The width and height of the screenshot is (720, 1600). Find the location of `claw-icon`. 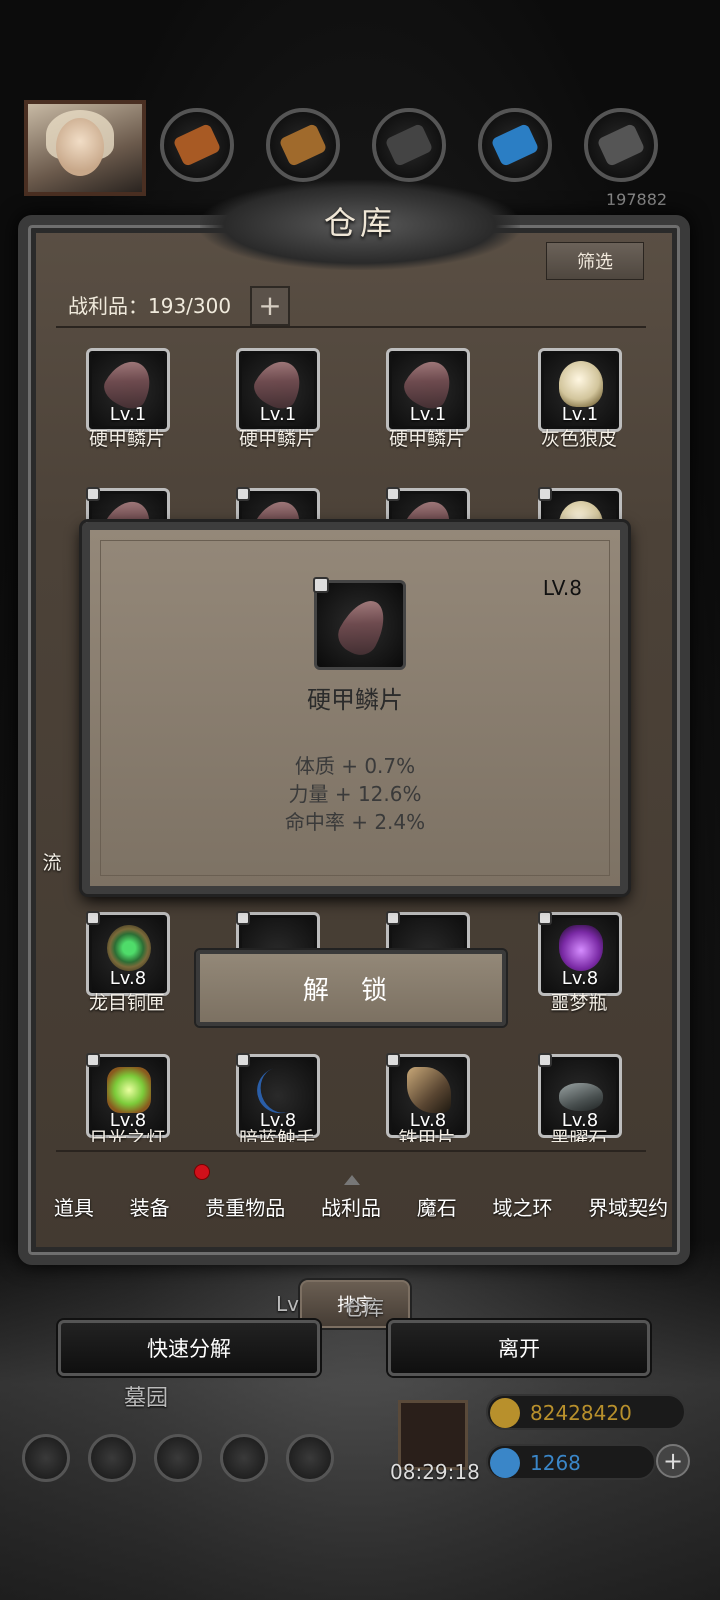

claw-icon is located at coordinates (429, 1090).